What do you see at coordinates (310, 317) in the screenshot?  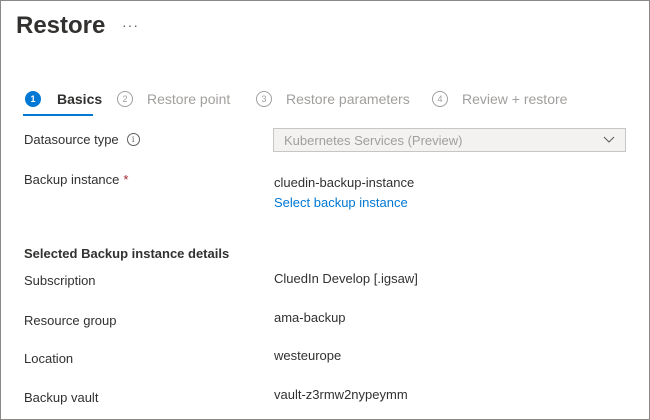 I see `resource-group-value: ama-backup` at bounding box center [310, 317].